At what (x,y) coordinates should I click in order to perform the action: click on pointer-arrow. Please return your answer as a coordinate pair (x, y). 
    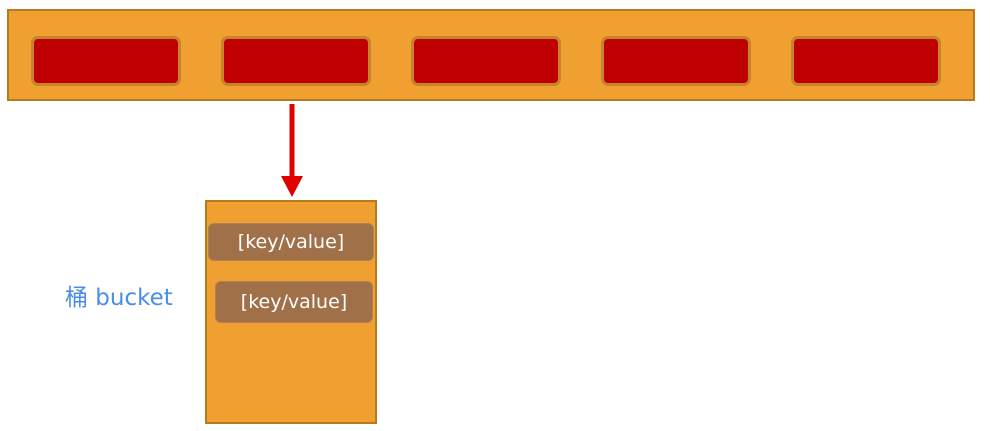
    Looking at the image, I should click on (292, 150).